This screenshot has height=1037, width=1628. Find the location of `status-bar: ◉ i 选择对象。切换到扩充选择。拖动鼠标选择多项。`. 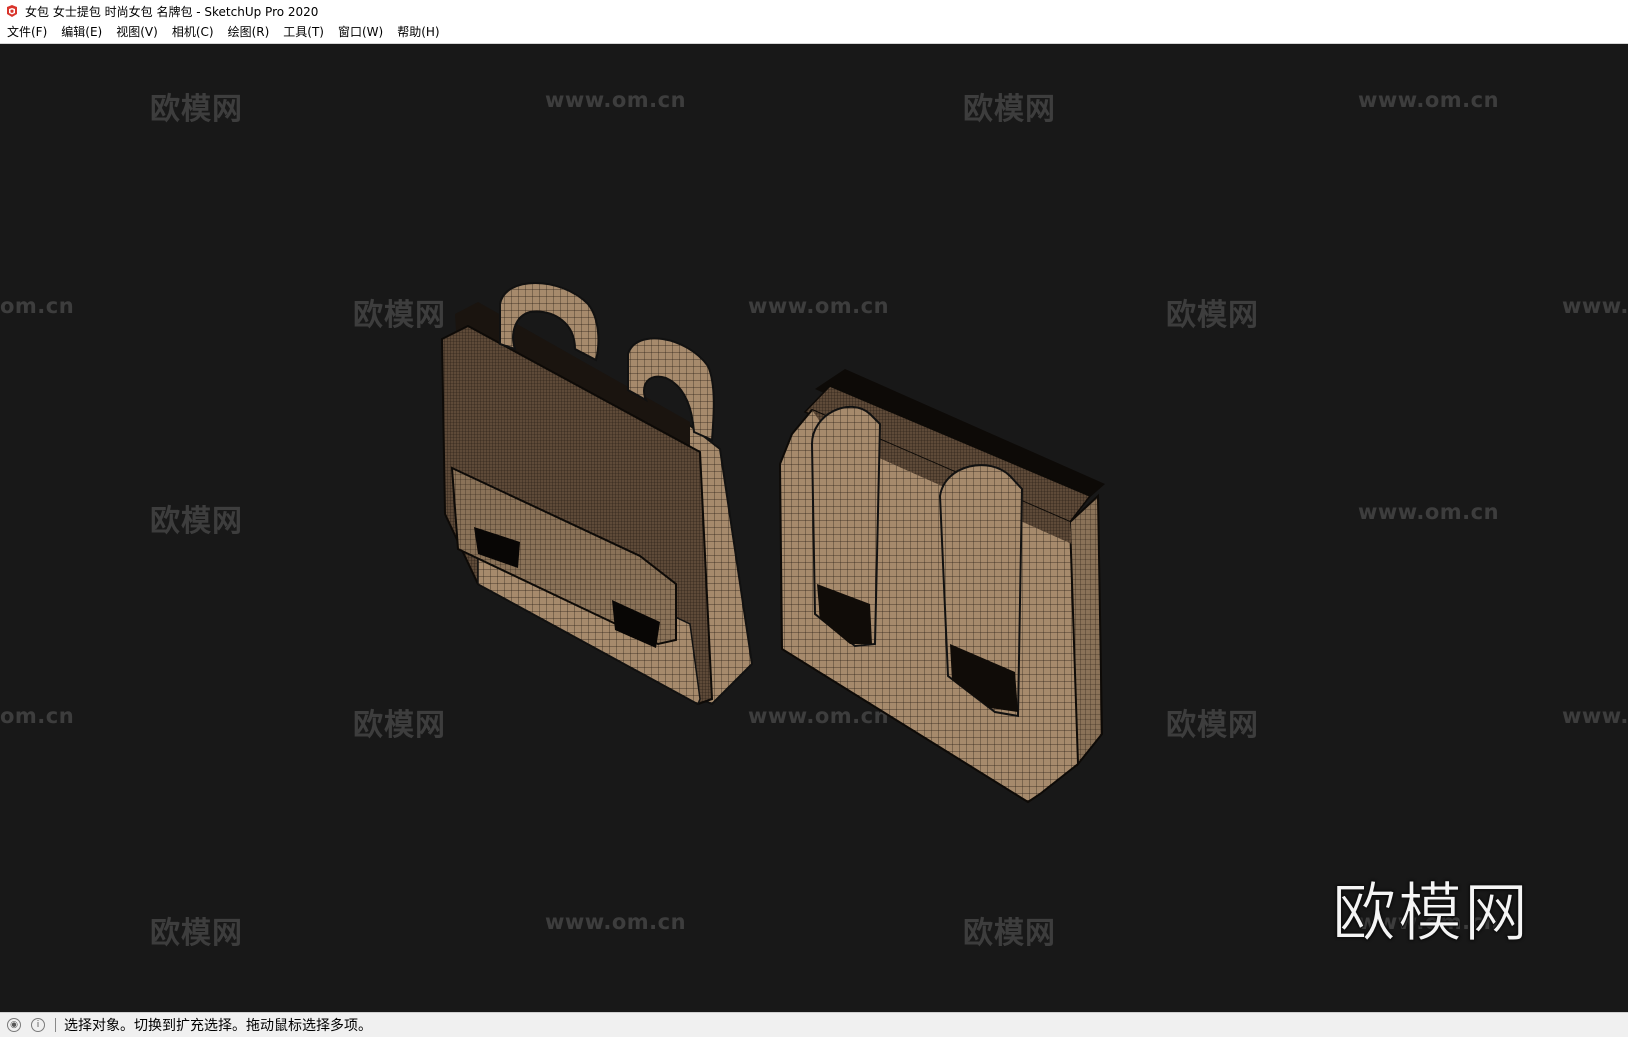

status-bar: ◉ i 选择对象。切换到扩充选择。拖动鼠标选择多项。 is located at coordinates (814, 1024).